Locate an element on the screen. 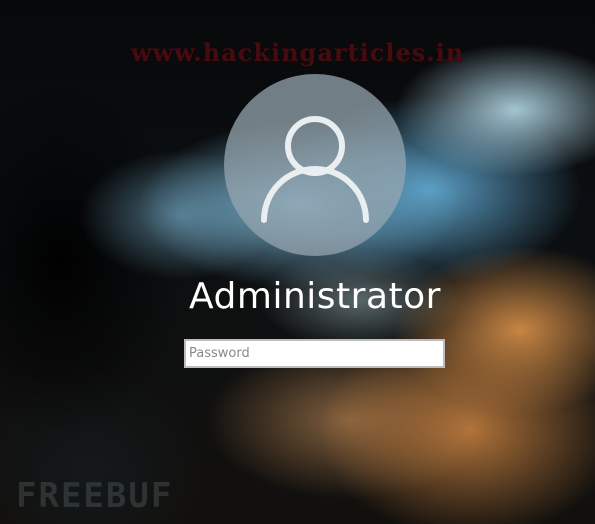 The height and width of the screenshot is (524, 595). user-avatar is located at coordinates (315, 165).